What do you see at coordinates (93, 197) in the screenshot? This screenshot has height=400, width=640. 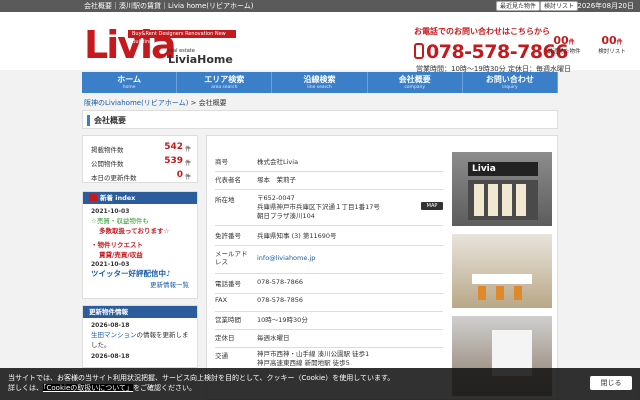 I see `news-badge-icon` at bounding box center [93, 197].